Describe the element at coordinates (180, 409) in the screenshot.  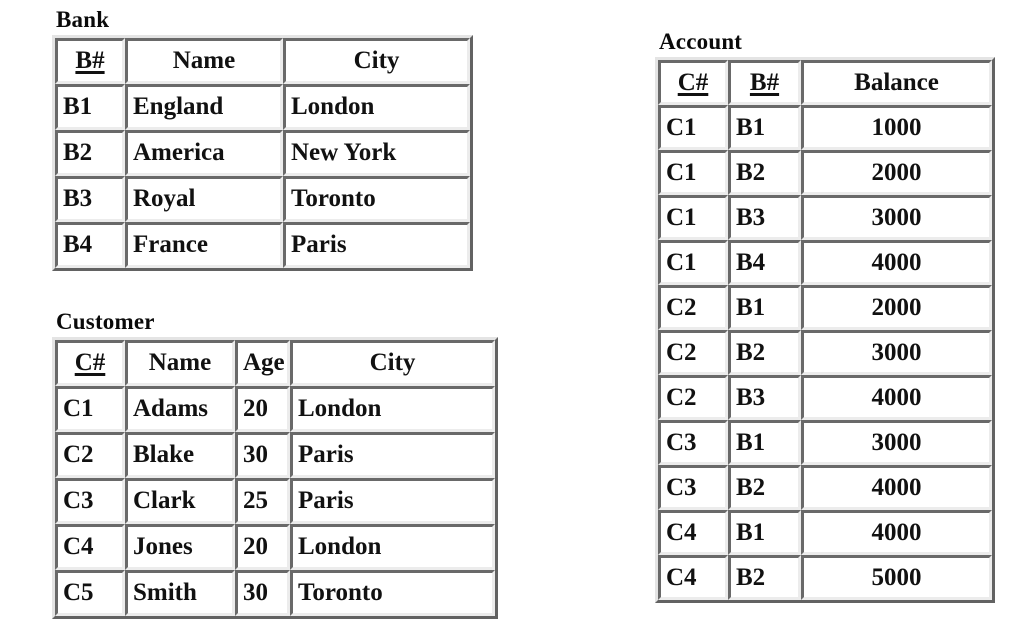
I see `customer-cell: Adams` at that location.